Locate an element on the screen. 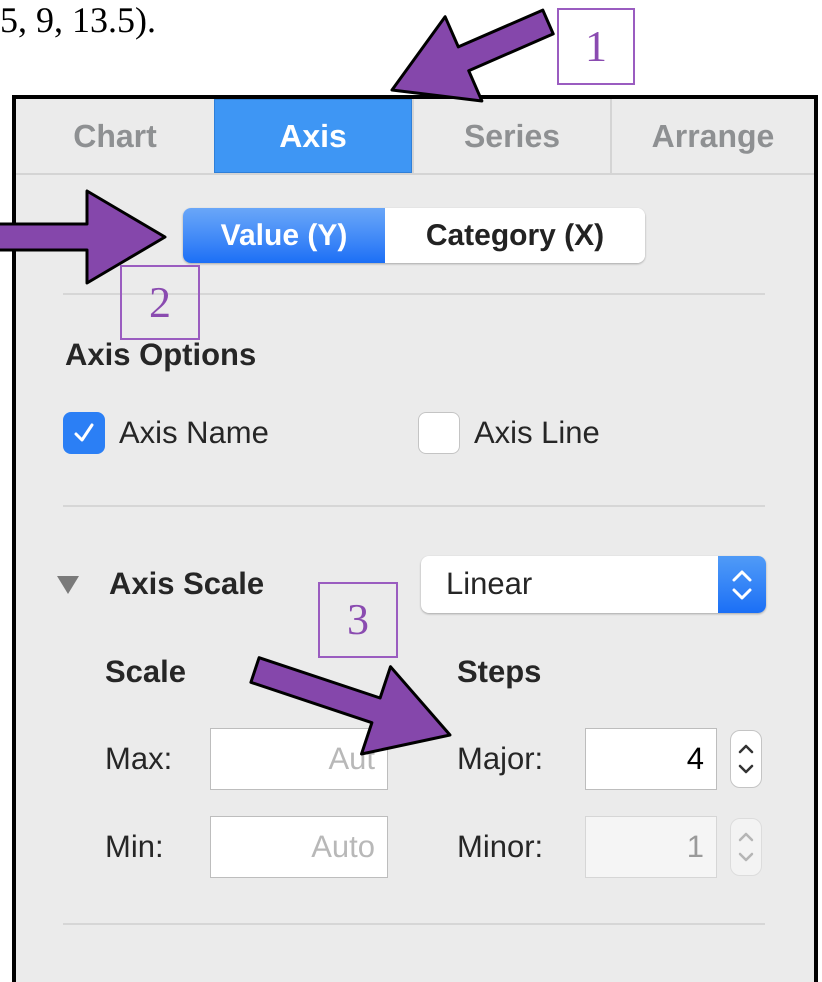  tab: Chart is located at coordinates (115, 136).